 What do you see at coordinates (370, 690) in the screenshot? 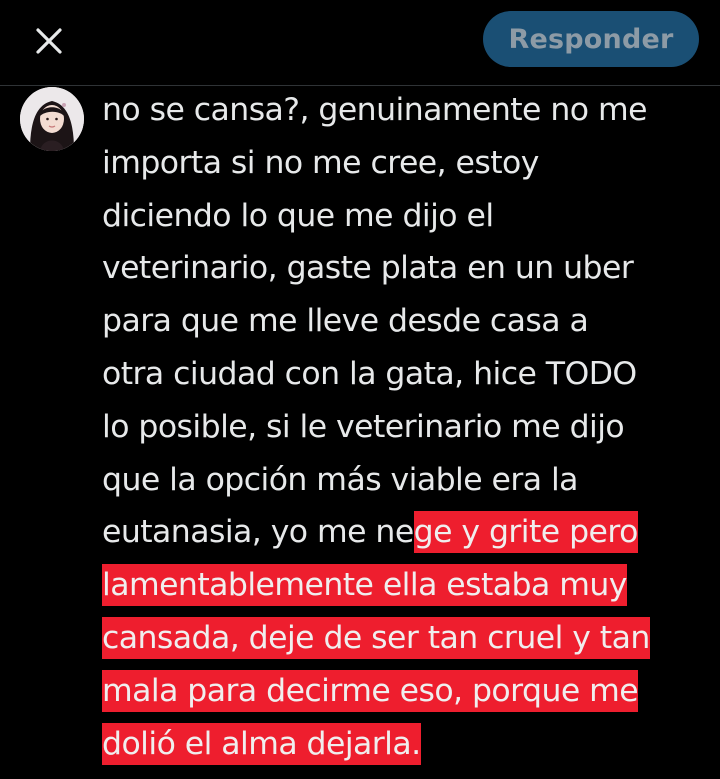
I see `highlighted-text: mala para decirme eso, porque me` at bounding box center [370, 690].